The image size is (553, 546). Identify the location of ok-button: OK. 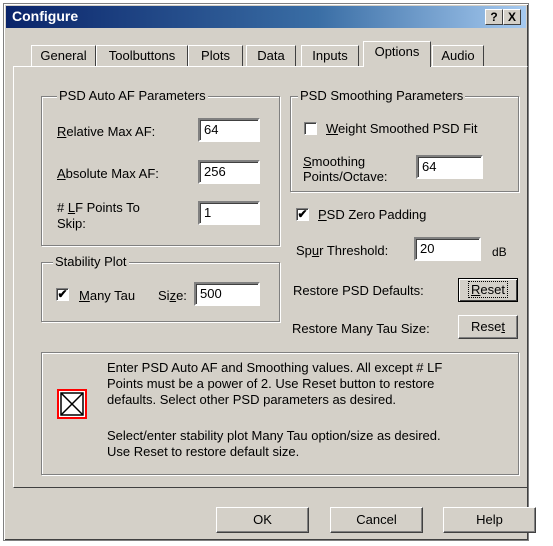
(262, 520).